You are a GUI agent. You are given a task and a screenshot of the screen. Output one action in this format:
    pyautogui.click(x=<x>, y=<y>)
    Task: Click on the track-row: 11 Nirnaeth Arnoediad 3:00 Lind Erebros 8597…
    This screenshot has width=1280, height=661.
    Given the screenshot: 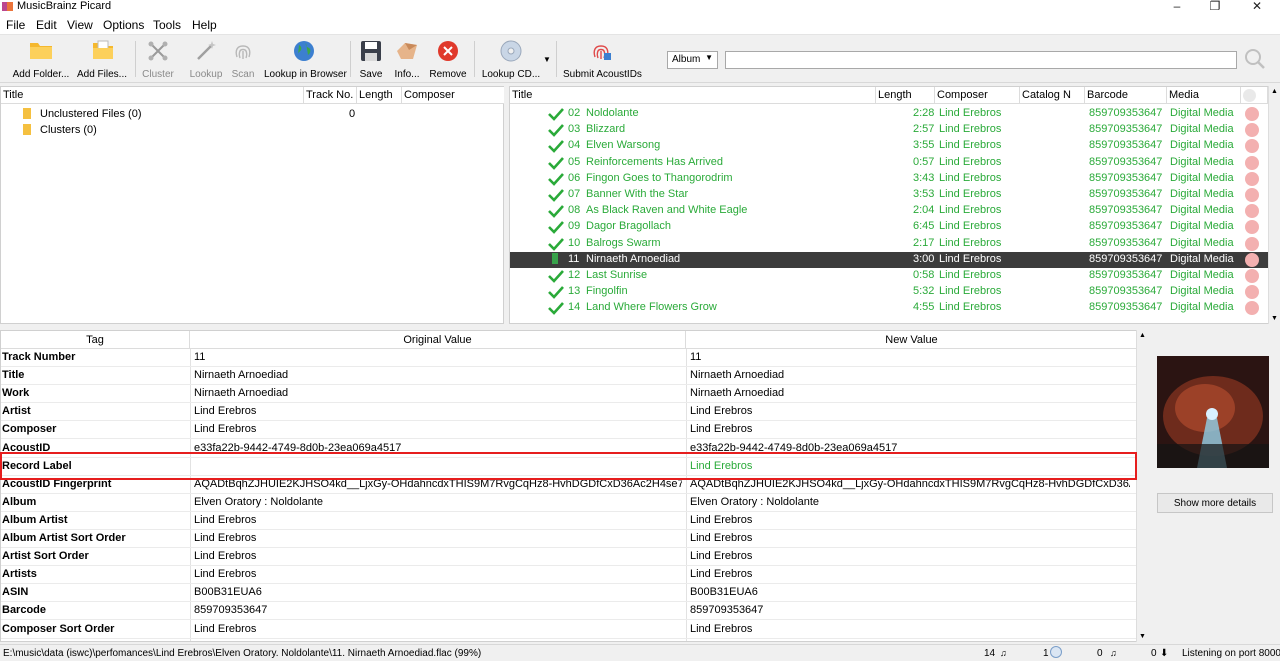 What is the action you would take?
    pyautogui.click(x=889, y=259)
    